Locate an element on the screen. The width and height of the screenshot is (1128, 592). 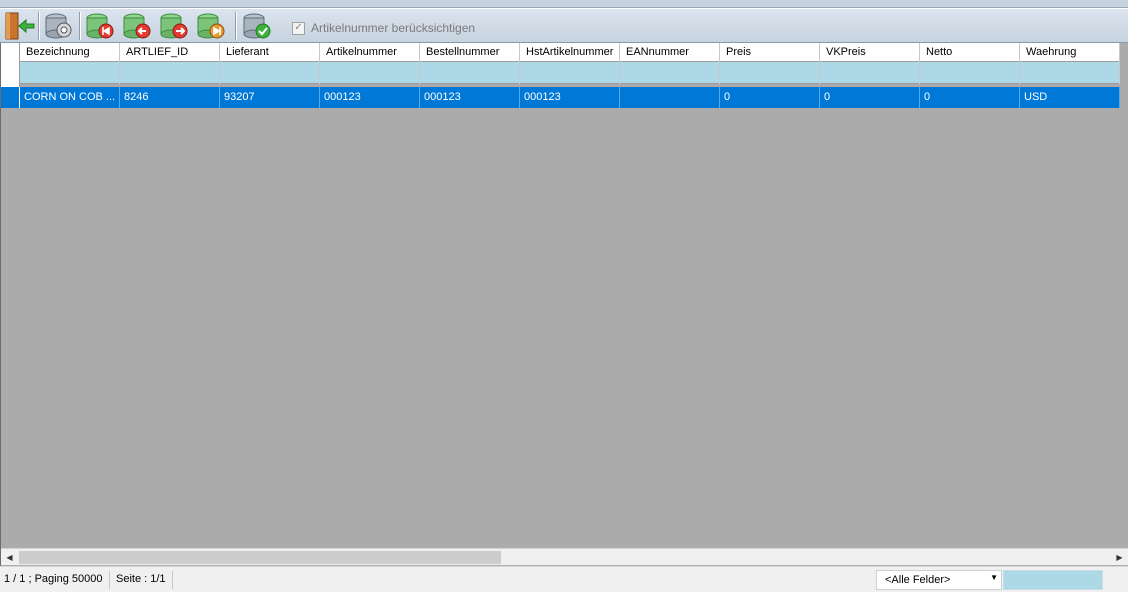
previous-record-database-icon is located at coordinates (137, 26).